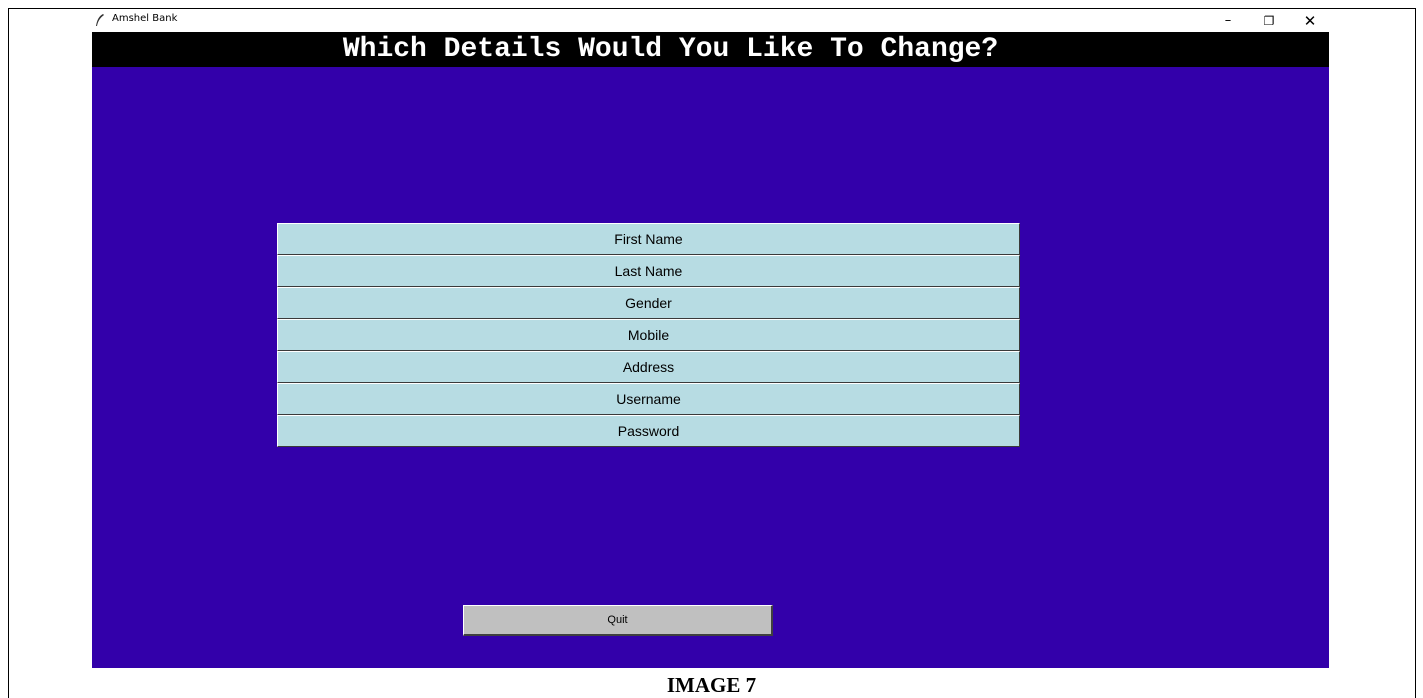 Image resolution: width=1423 pixels, height=698 pixels. What do you see at coordinates (618, 620) in the screenshot?
I see `quit-button: Quit` at bounding box center [618, 620].